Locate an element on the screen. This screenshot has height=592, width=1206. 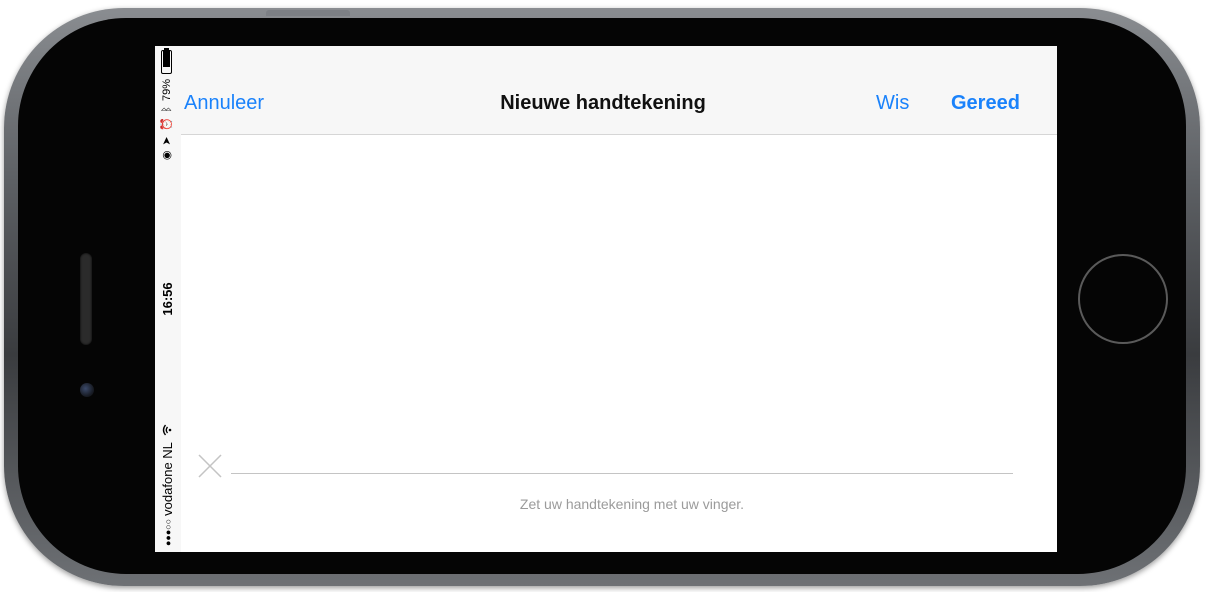
battery-fill is located at coordinates (166, 59).